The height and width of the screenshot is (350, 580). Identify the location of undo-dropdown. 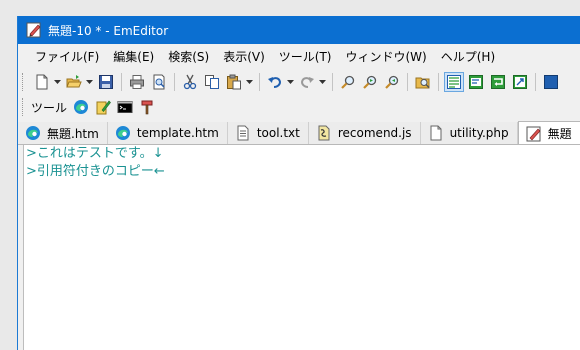
(290, 82).